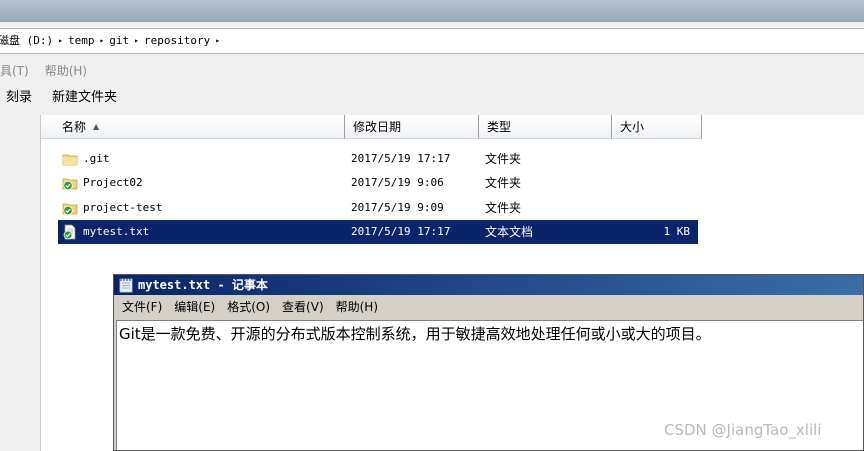 This screenshot has width=864, height=451. Describe the element at coordinates (150, 71) in the screenshot. I see `explorer-menu-bar: 具(T) 帮助(H)` at that location.